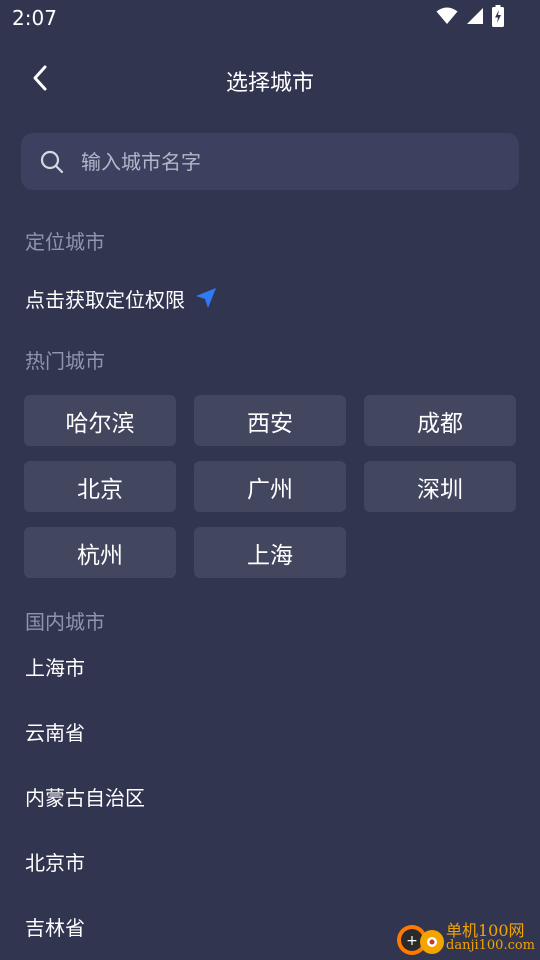  What do you see at coordinates (440, 420) in the screenshot?
I see `hot-city-chip: 成都` at bounding box center [440, 420].